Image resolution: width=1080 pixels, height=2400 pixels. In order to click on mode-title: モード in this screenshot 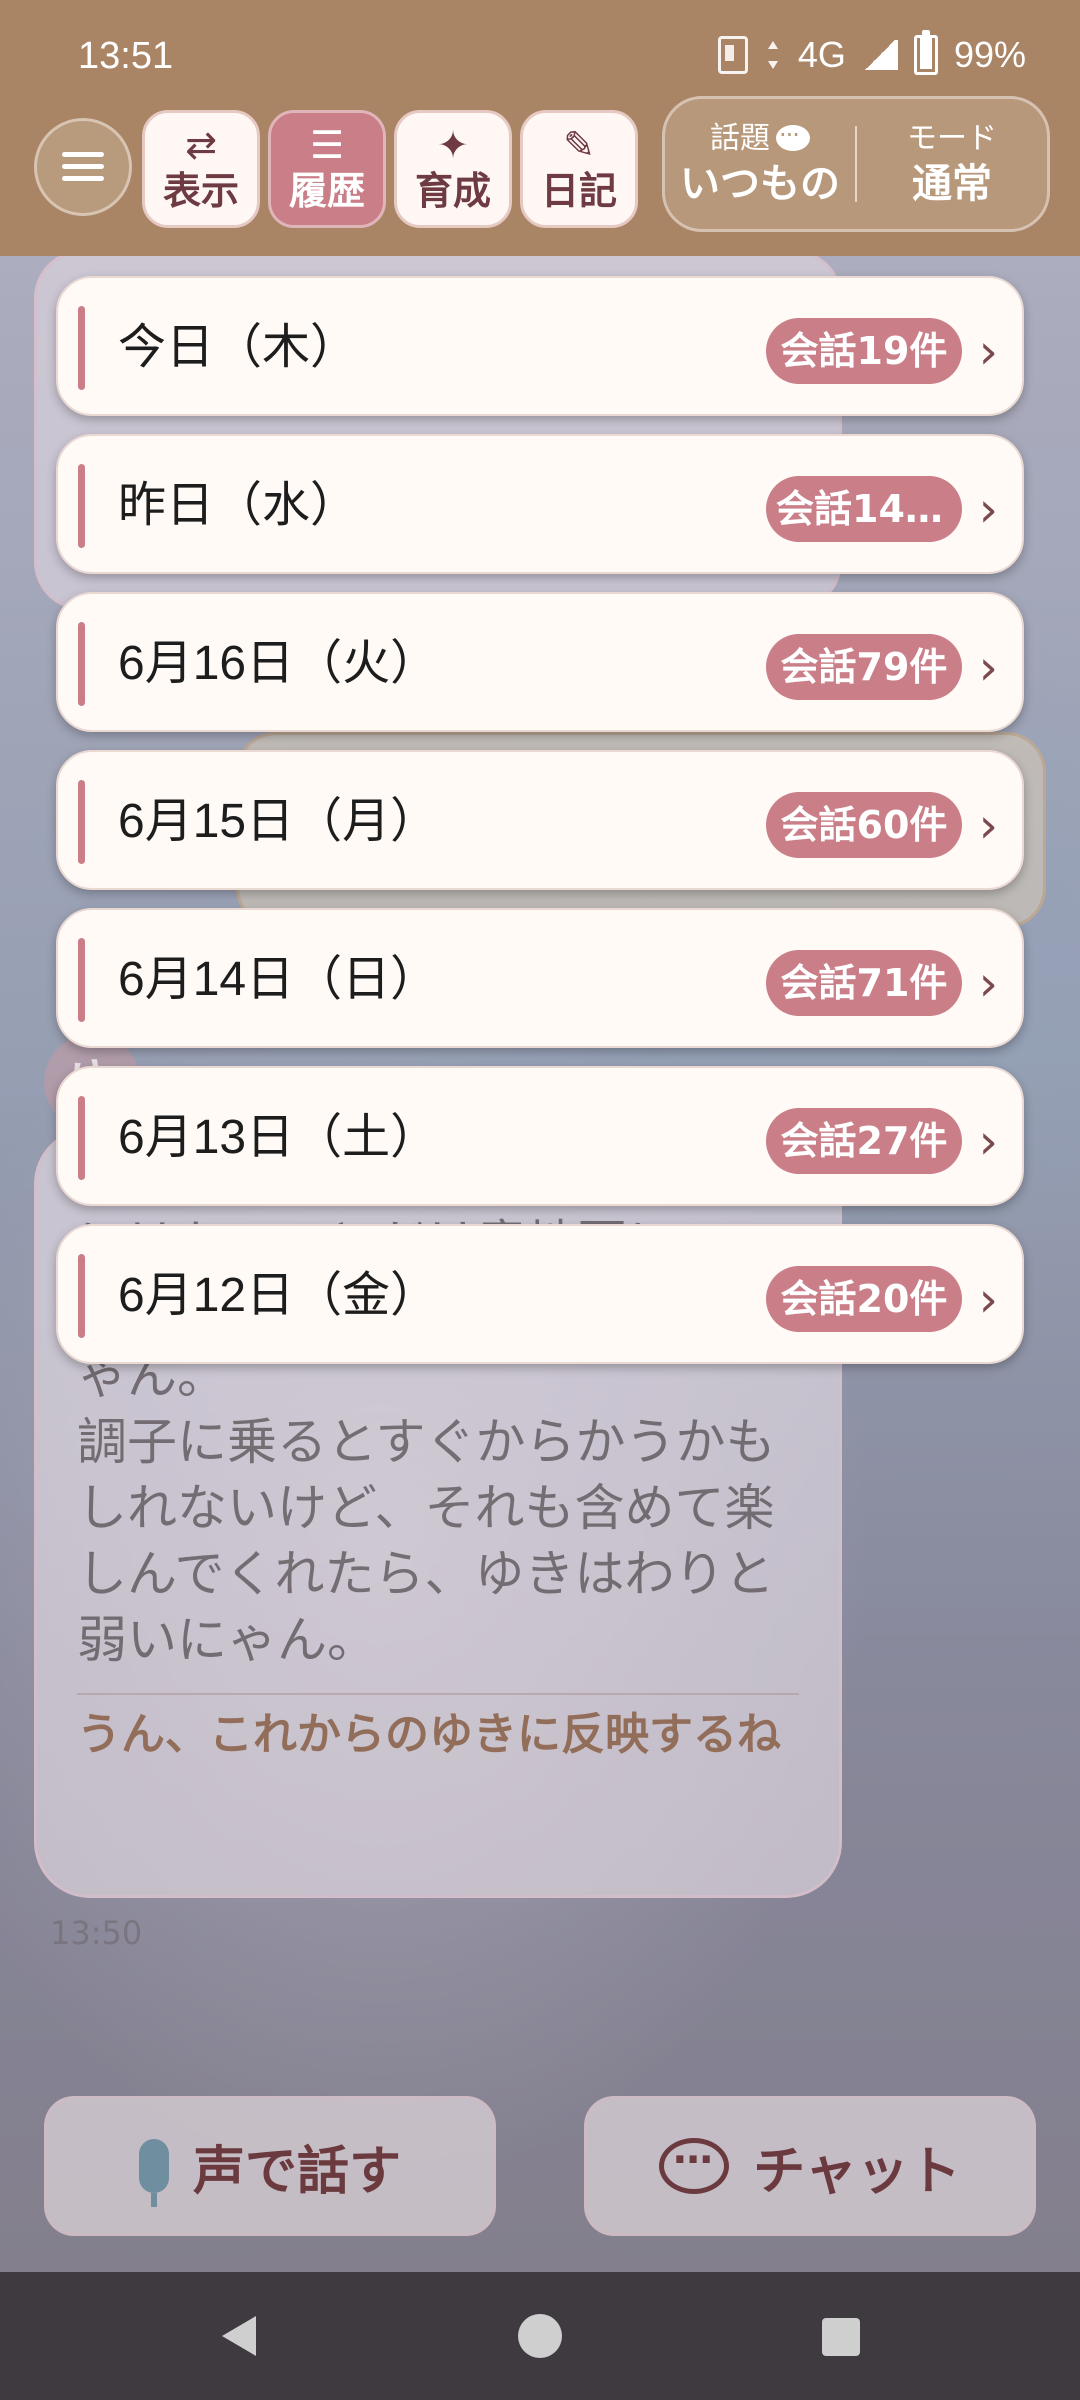, I will do `click(952, 138)`.